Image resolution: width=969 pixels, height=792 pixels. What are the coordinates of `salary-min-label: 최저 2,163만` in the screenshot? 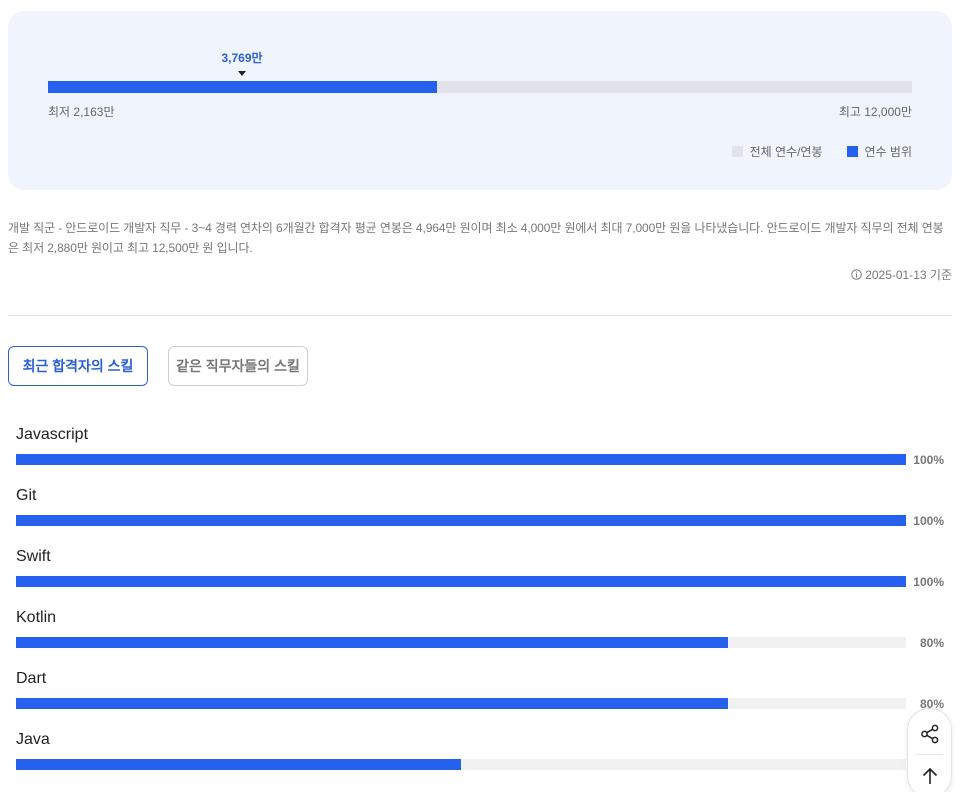 It's located at (81, 112).